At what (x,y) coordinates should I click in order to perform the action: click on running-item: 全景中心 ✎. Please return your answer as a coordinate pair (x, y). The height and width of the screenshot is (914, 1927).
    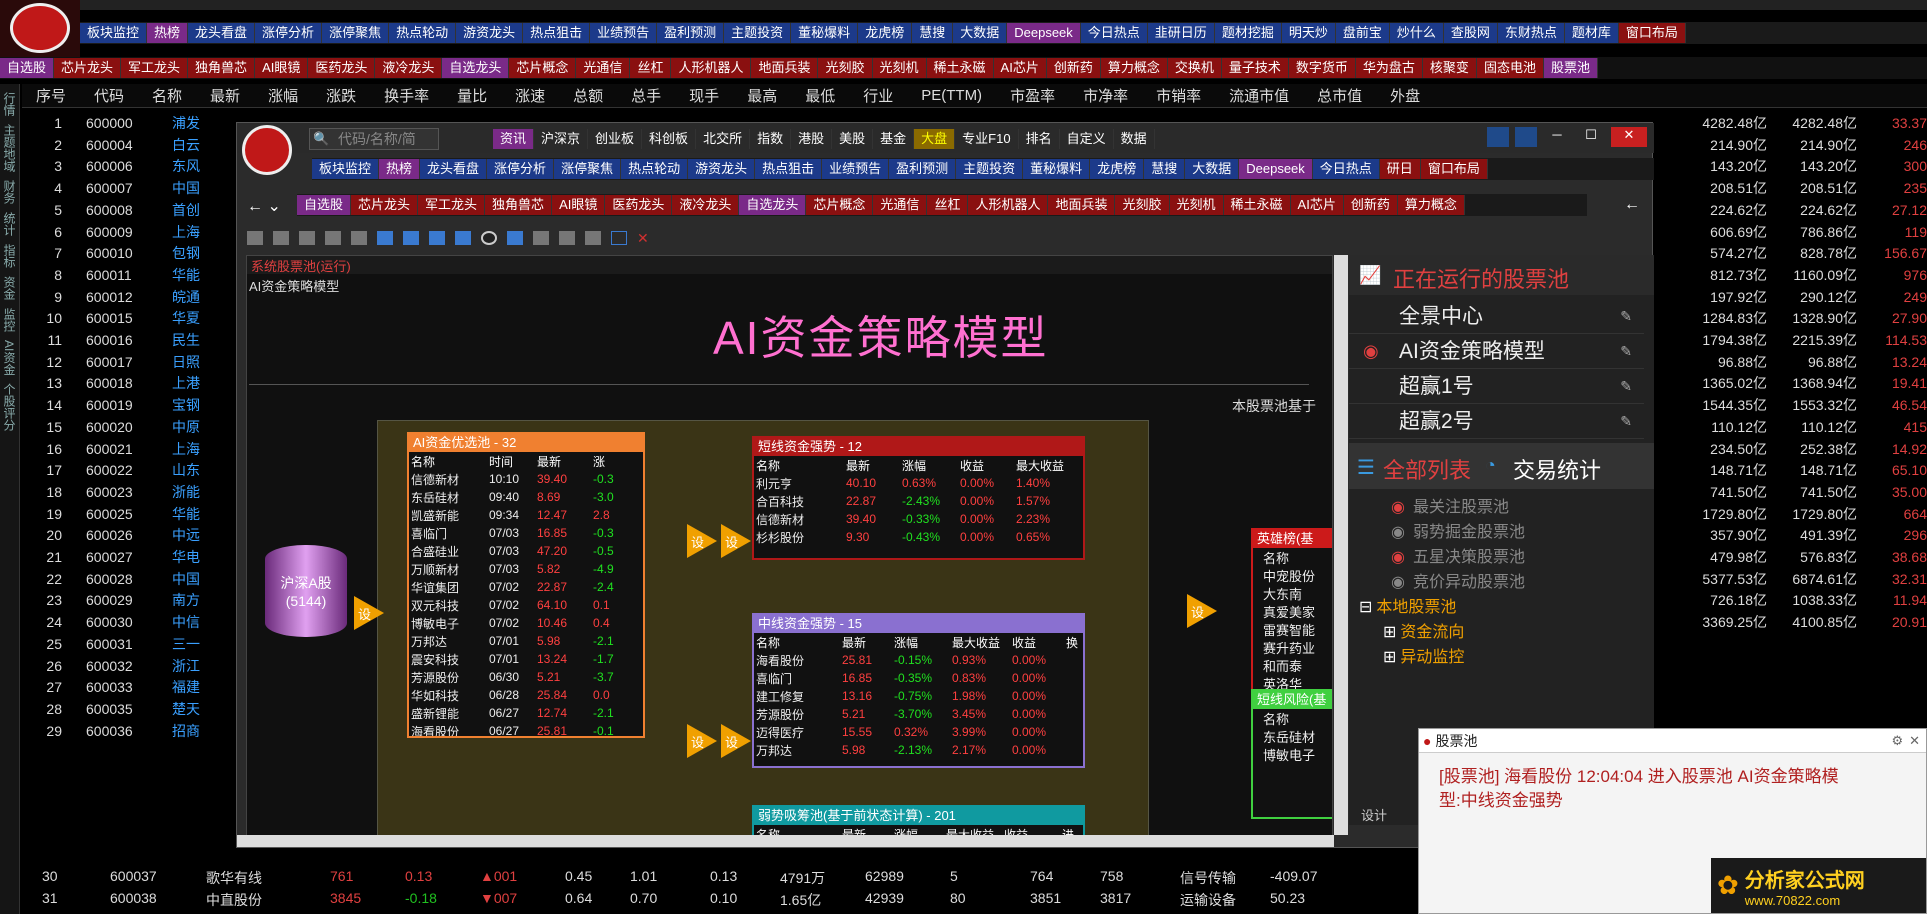
    Looking at the image, I should click on (1496, 316).